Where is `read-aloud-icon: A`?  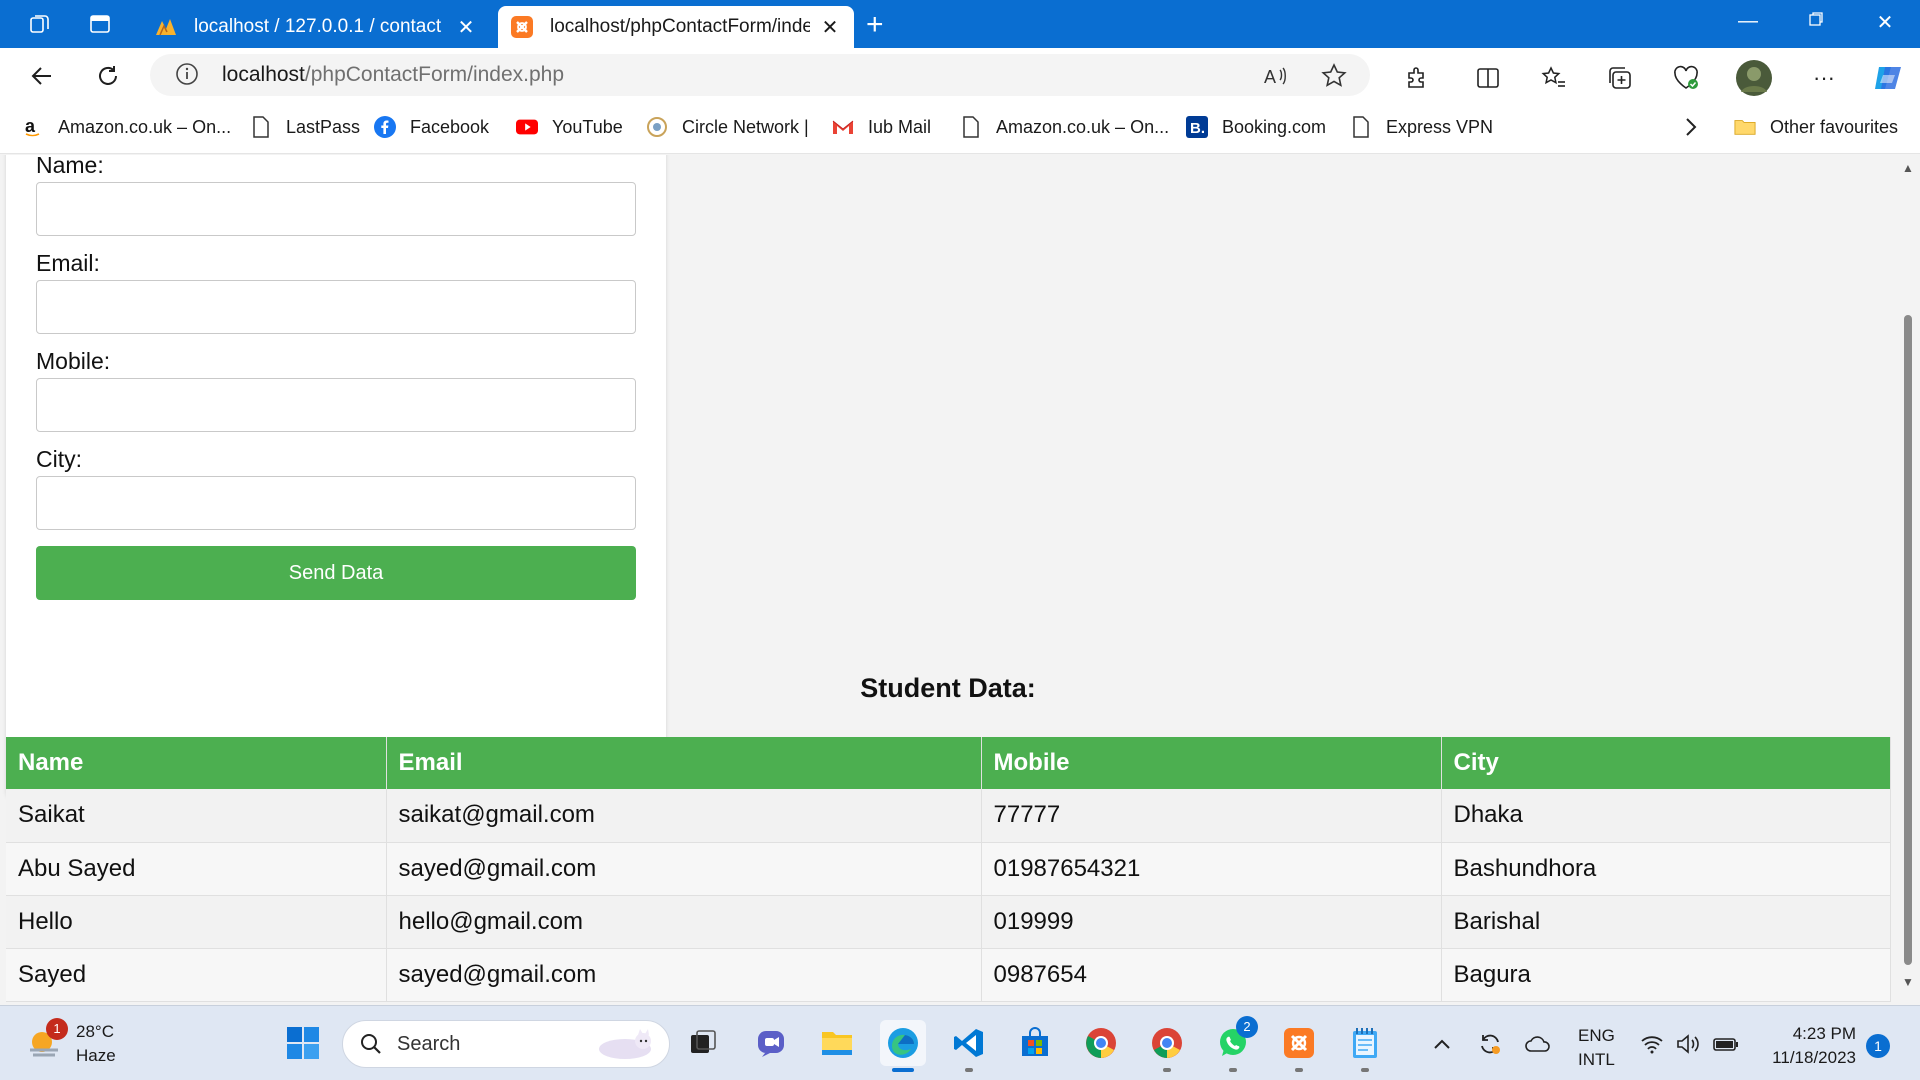 read-aloud-icon: A is located at coordinates (1276, 76).